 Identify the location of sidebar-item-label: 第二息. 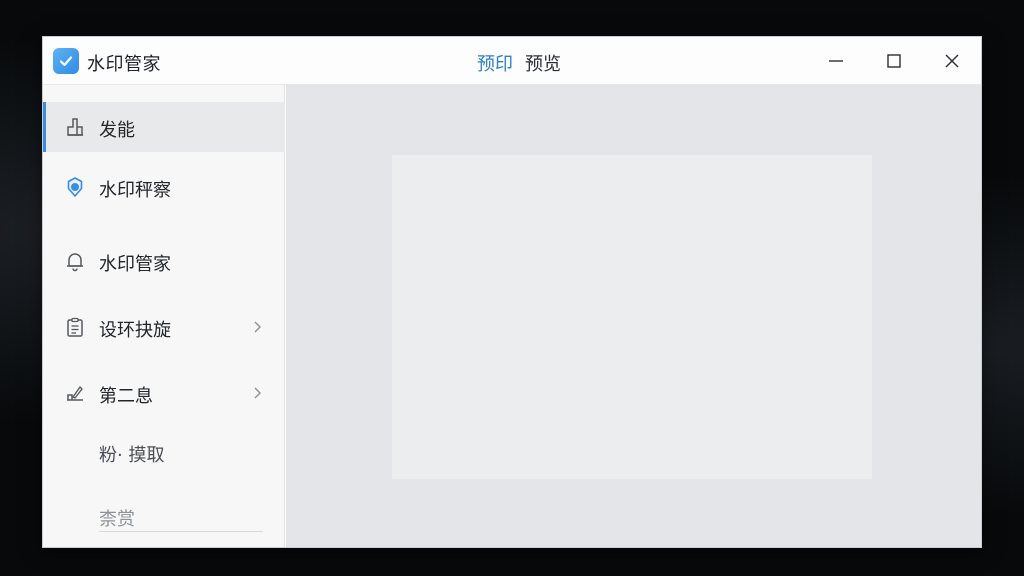
(126, 396).